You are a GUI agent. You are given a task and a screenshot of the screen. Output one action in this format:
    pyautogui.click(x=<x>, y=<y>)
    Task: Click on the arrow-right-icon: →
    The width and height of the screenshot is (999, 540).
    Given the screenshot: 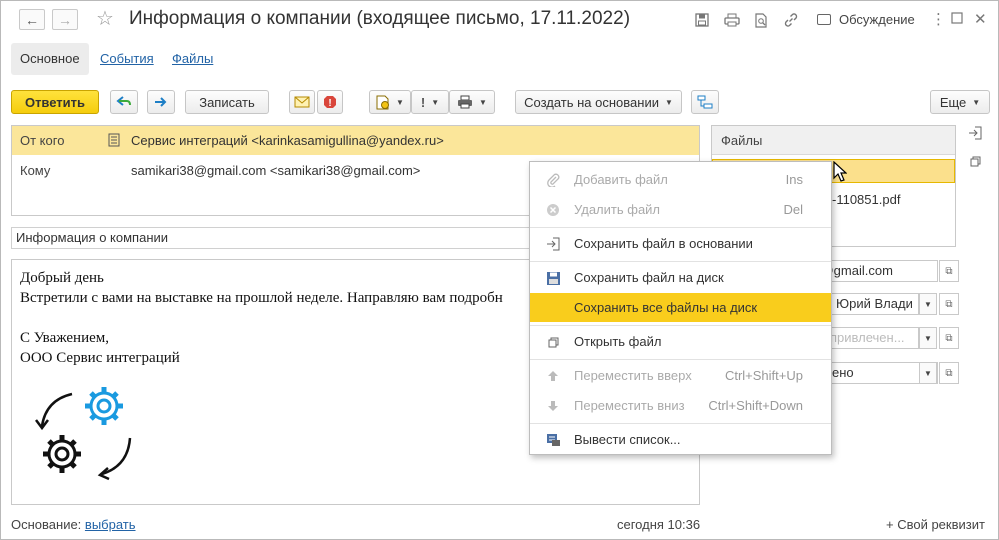 What is the action you would take?
    pyautogui.click(x=65, y=19)
    